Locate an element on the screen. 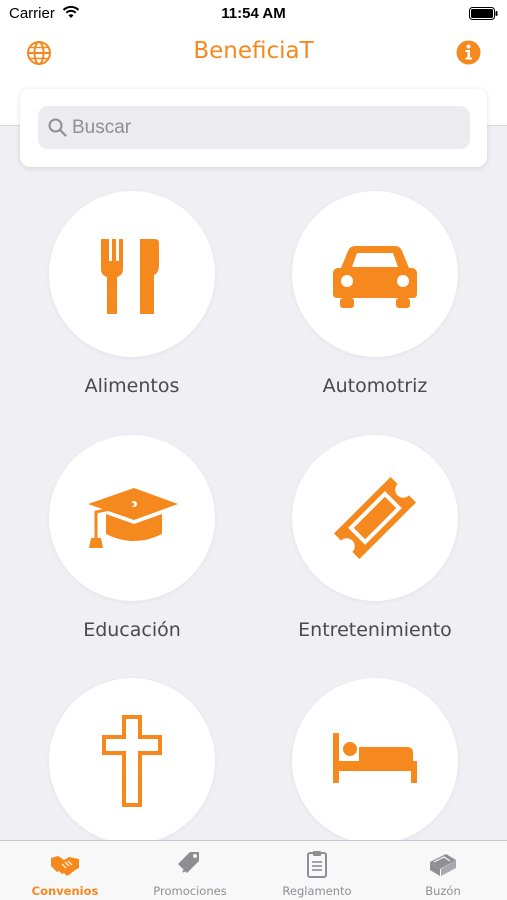 The image size is (507, 900). tab-label: Reglamento is located at coordinates (317, 891).